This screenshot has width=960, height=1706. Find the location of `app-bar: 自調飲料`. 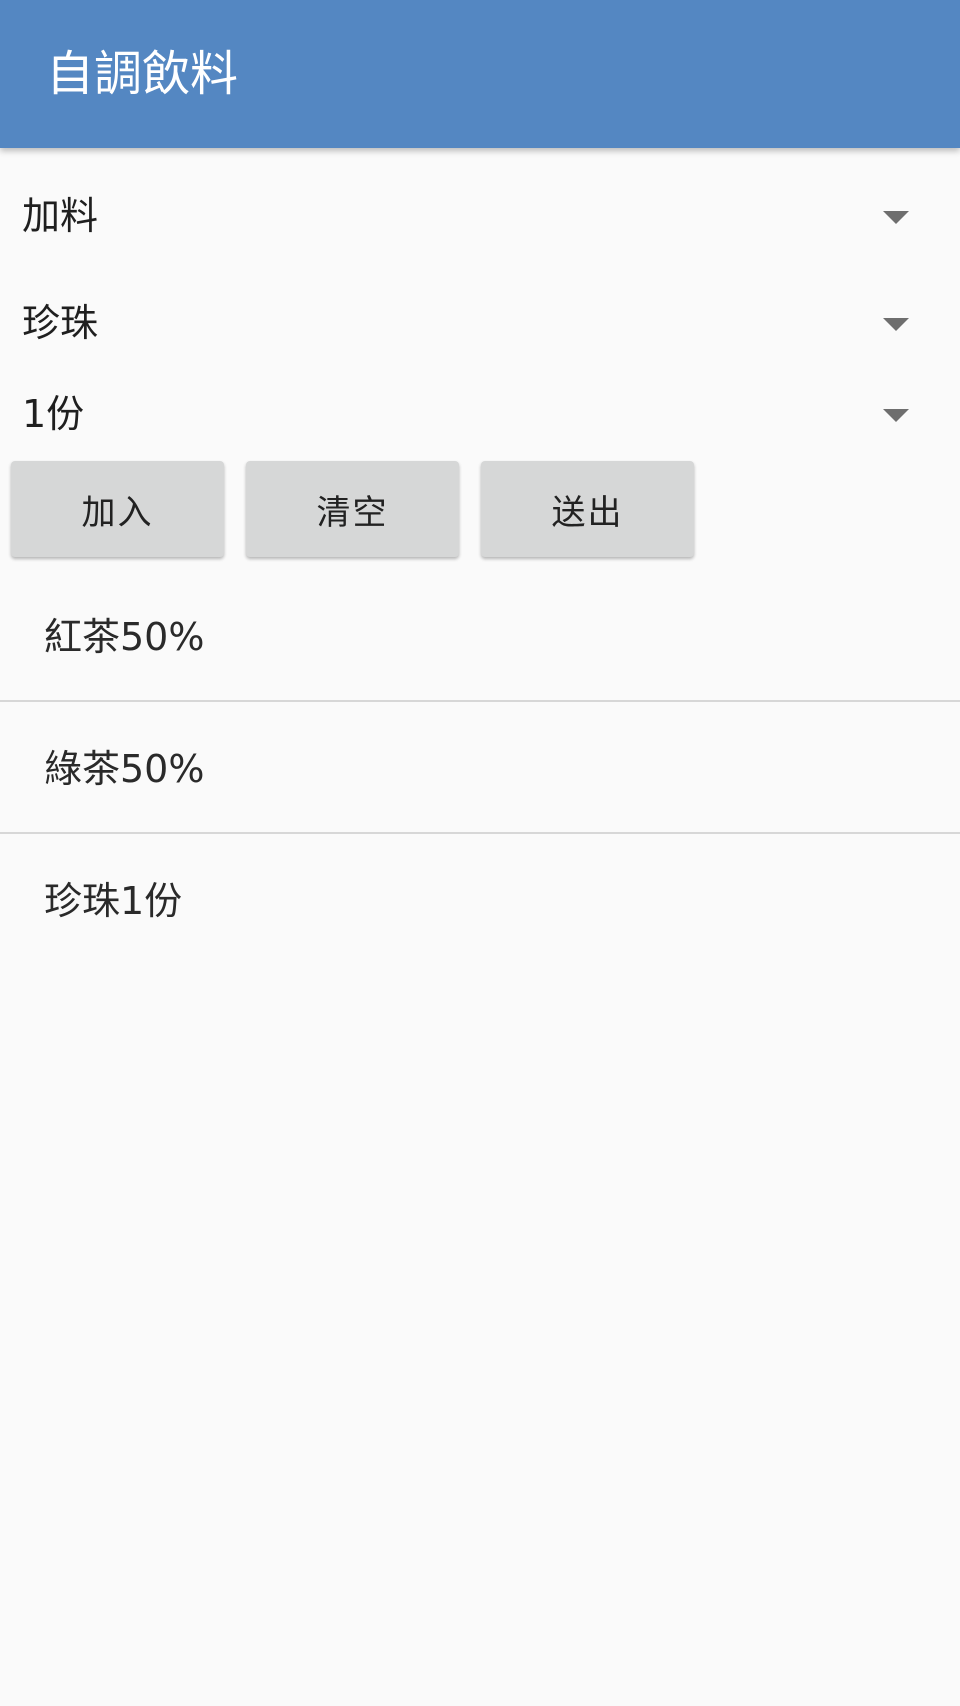

app-bar: 自調飲料 is located at coordinates (480, 74).